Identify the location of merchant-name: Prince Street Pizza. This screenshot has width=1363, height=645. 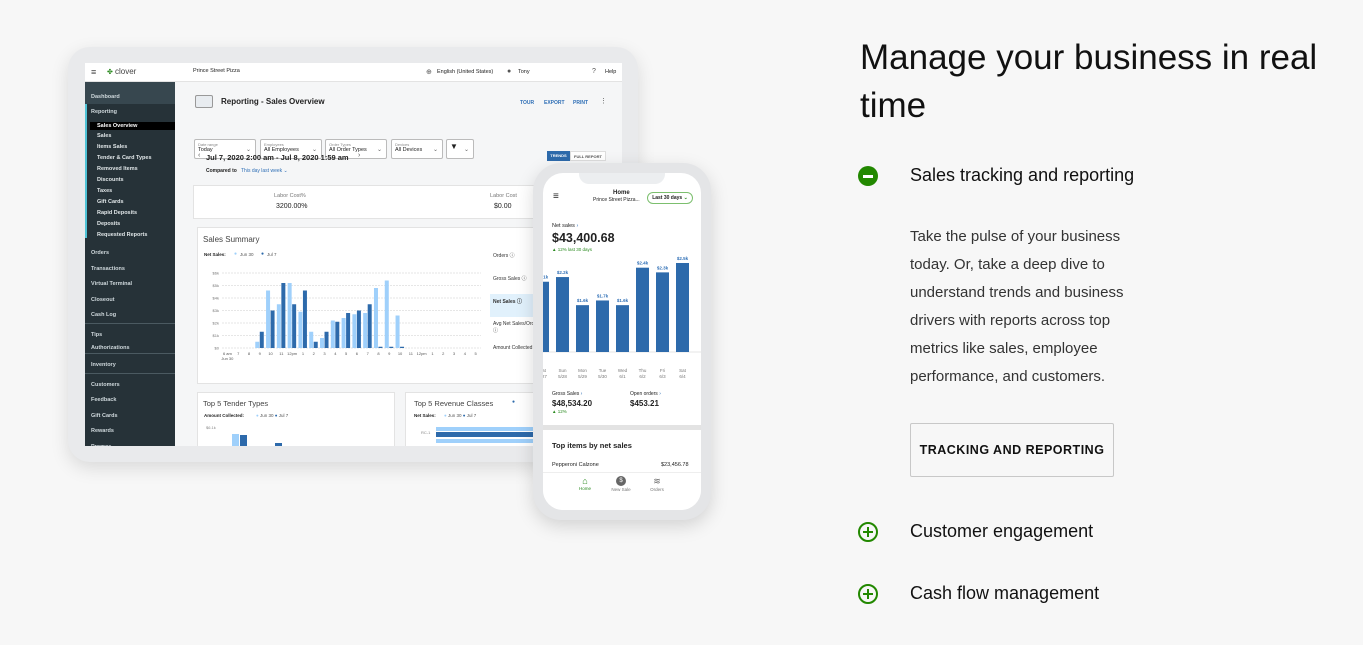
(216, 71).